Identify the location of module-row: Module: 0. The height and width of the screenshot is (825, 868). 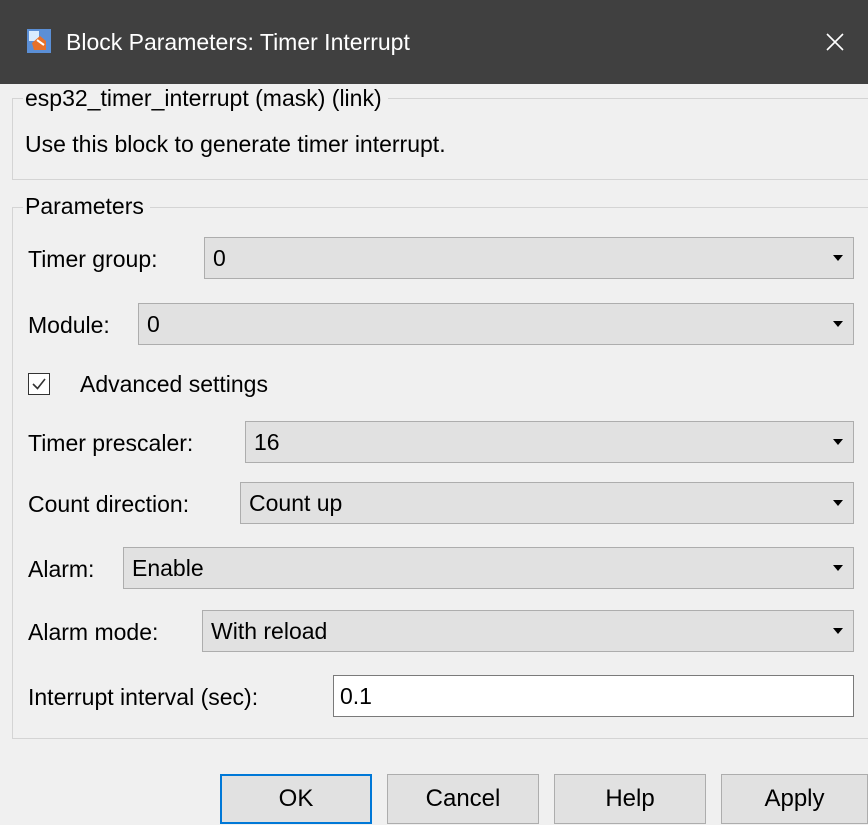
(441, 325).